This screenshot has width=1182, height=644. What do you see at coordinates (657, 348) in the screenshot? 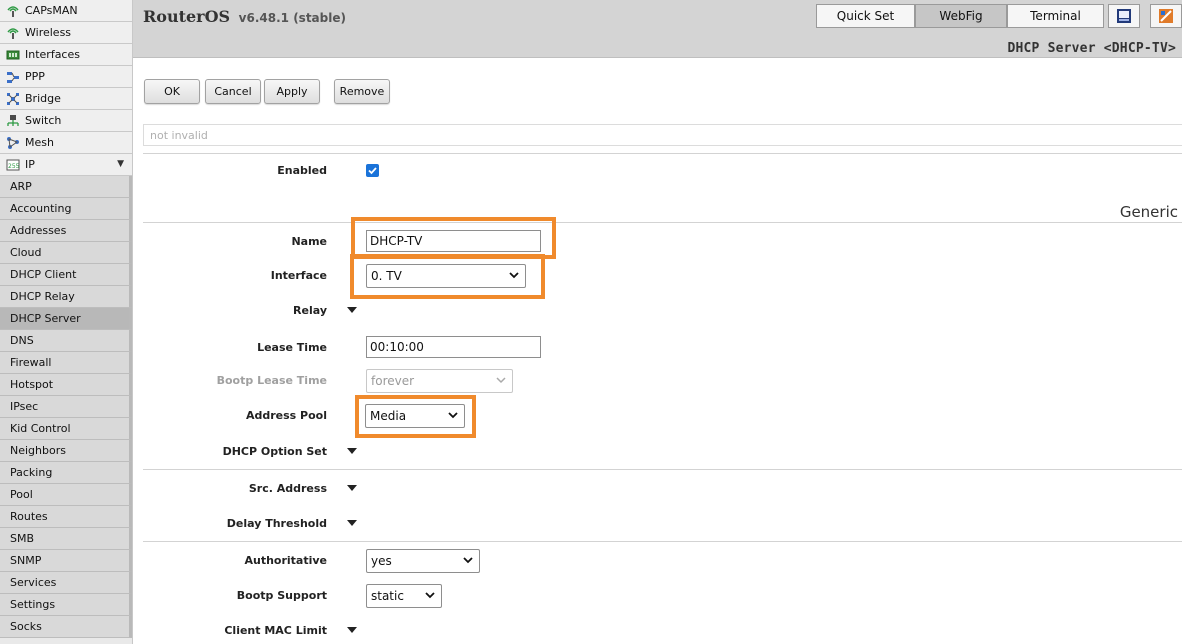
I see `row-lease-time: Lease Time 00:10:00` at bounding box center [657, 348].